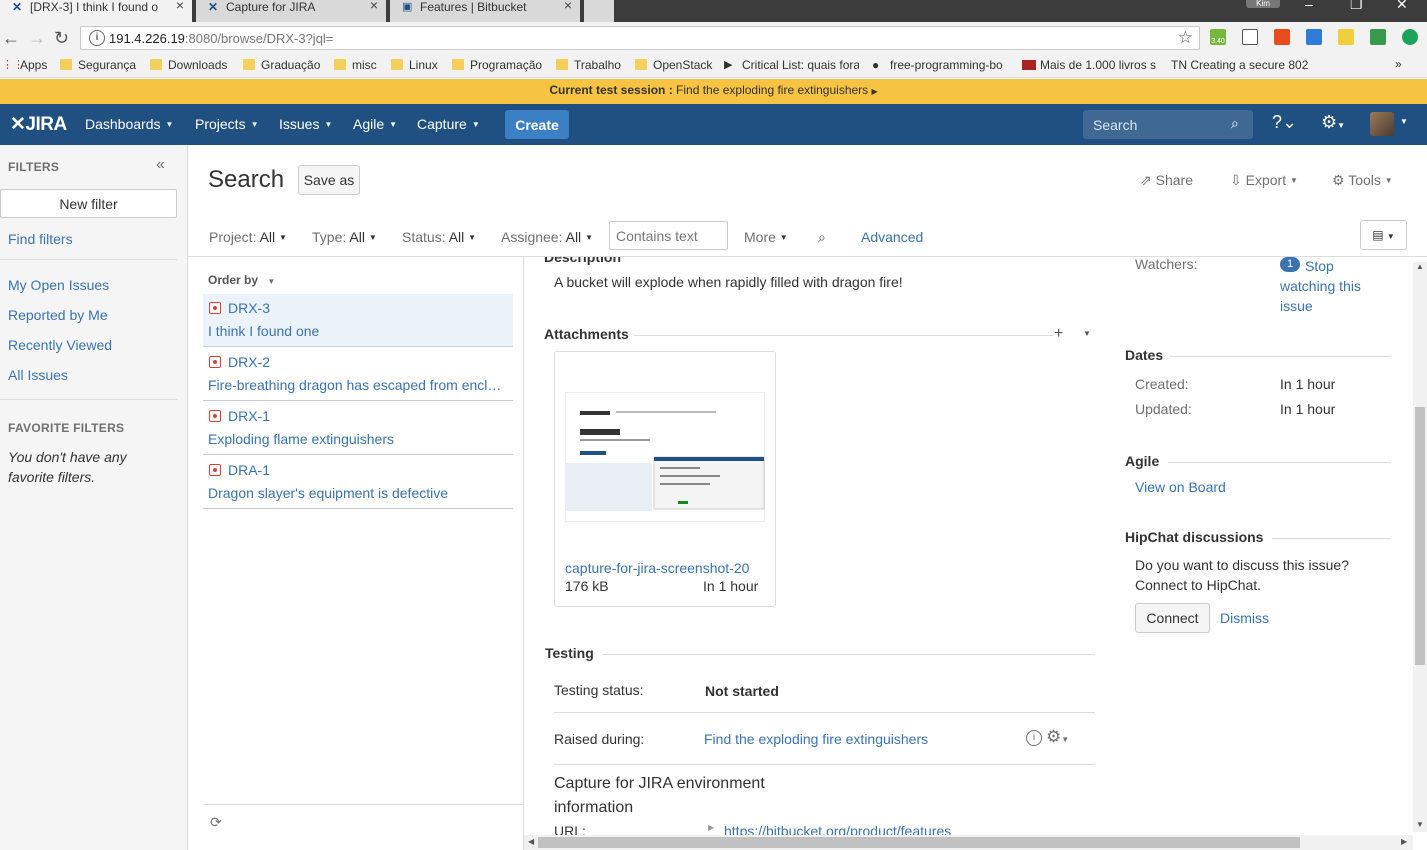 Image resolution: width=1427 pixels, height=850 pixels. What do you see at coordinates (96, 11) in the screenshot?
I see `browser-tab-drx3: ✕ [DRX-3] I think I found o ×` at bounding box center [96, 11].